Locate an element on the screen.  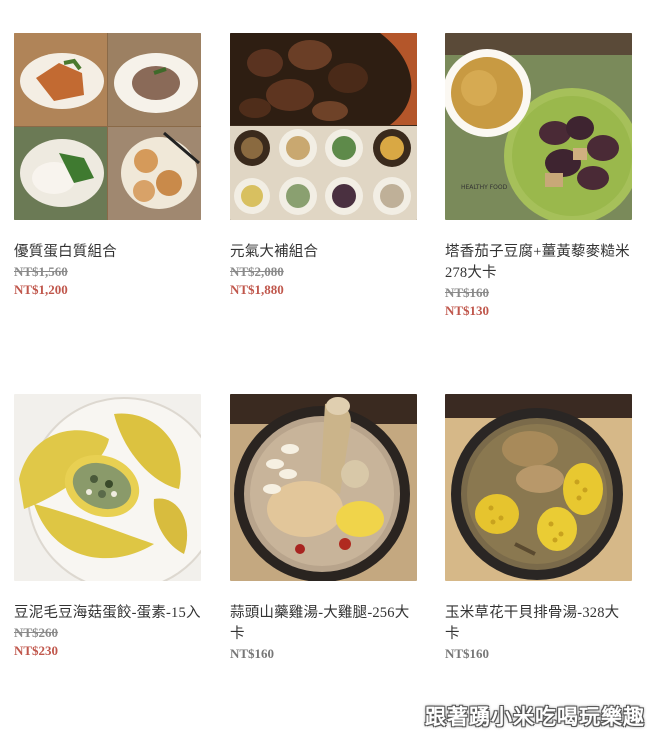
product-title: 塔香茄子豆腐+薑黃藜麥糙米 278大卡 is located at coordinates (538, 263).